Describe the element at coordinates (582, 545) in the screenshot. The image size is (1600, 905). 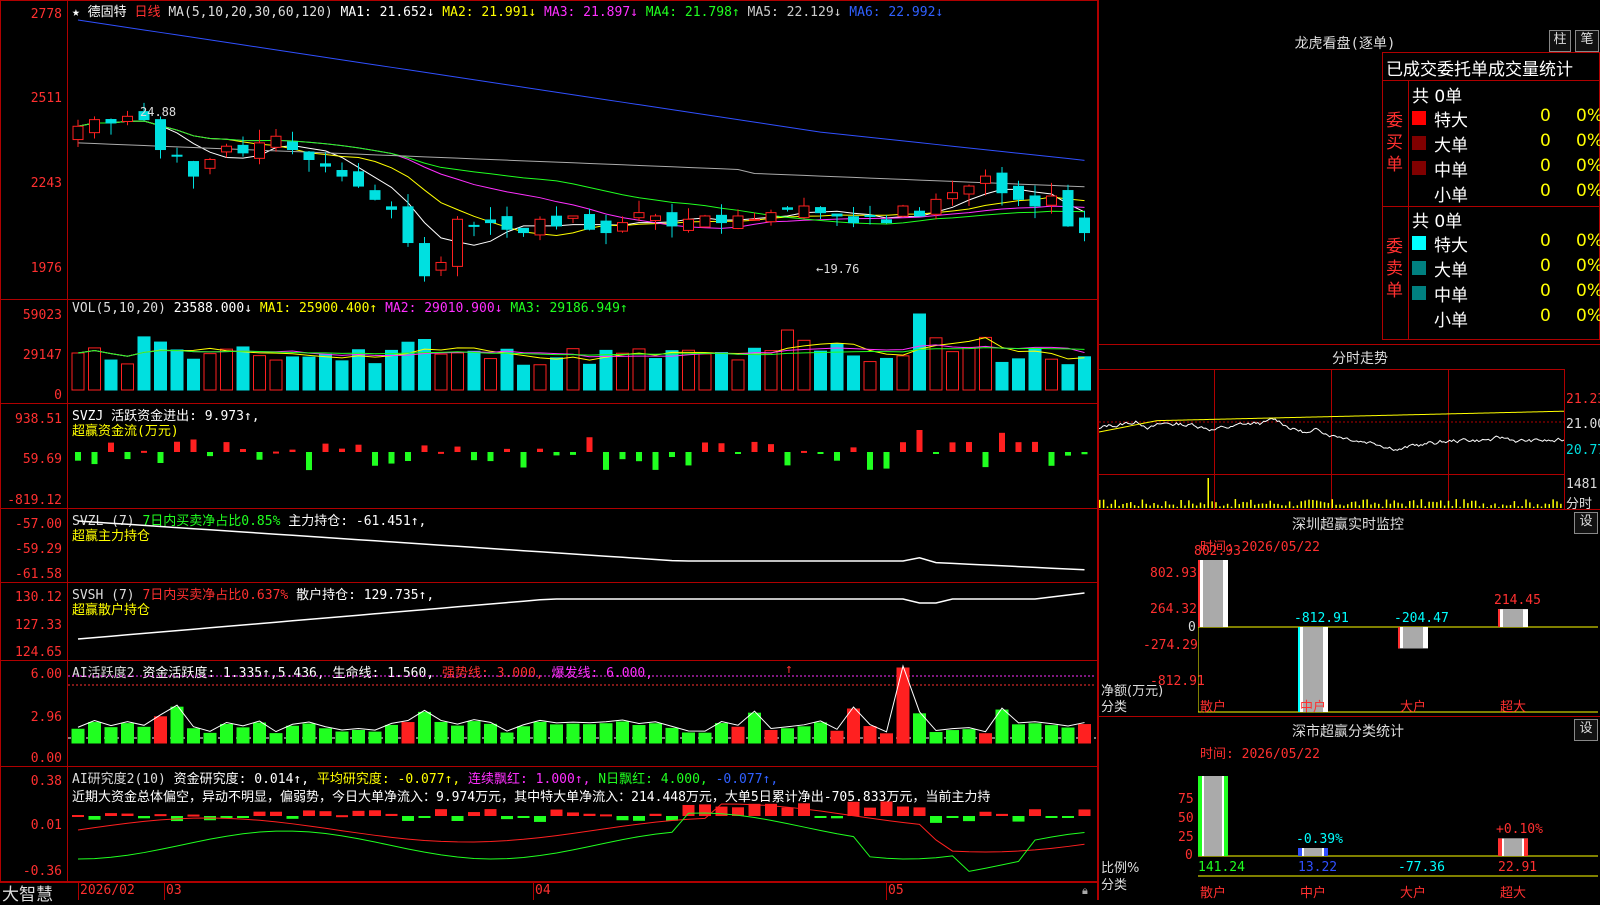
I see `svzl-line-chart` at that location.